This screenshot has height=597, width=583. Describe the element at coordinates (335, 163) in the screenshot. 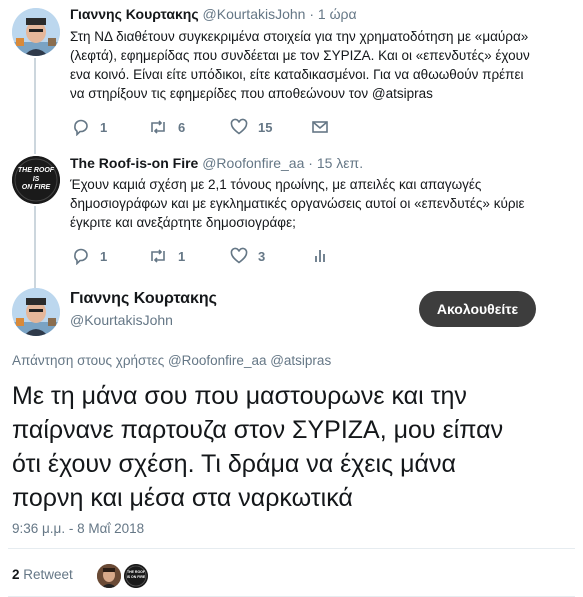

I see `tweet2-time: · 15 λεπ.` at that location.